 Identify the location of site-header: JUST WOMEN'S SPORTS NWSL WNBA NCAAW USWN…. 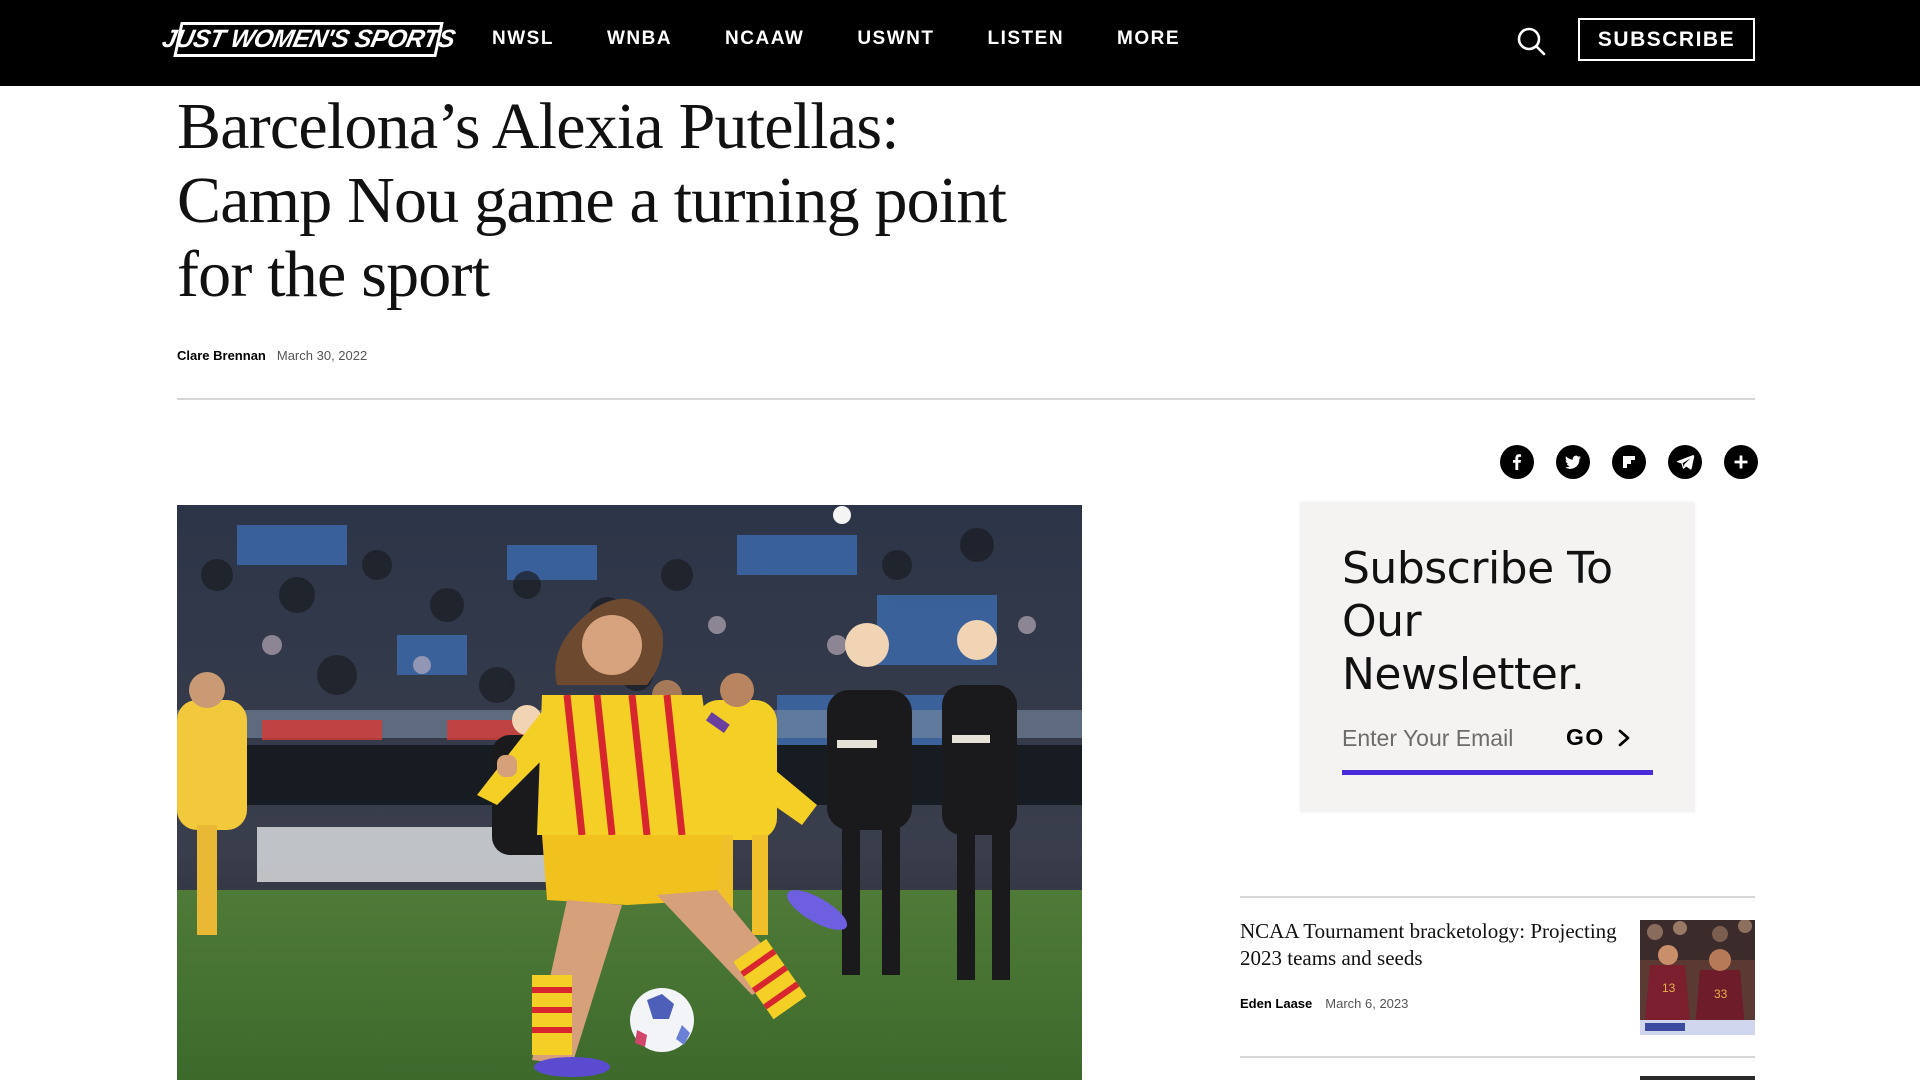
(960, 43).